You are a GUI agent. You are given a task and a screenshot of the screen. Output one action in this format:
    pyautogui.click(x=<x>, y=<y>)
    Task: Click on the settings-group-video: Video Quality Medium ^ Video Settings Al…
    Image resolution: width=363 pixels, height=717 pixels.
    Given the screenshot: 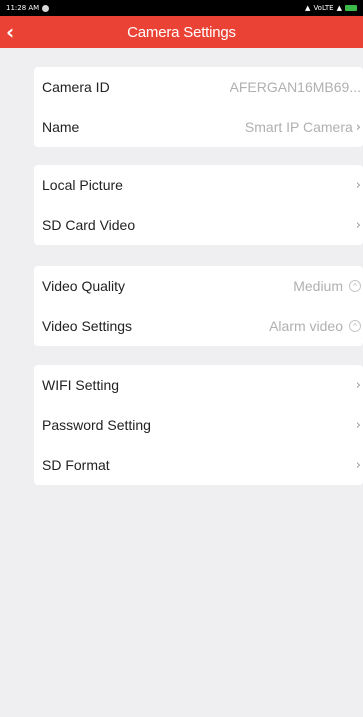 What is the action you would take?
    pyautogui.click(x=198, y=306)
    